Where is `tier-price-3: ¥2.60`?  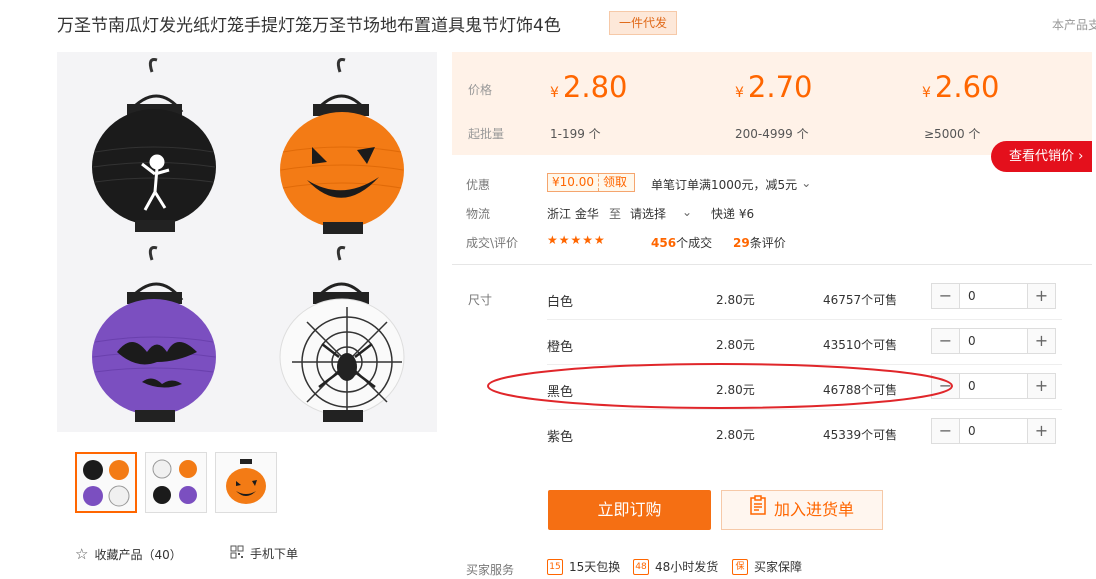
tier-price-3: ¥2.60 is located at coordinates (961, 87).